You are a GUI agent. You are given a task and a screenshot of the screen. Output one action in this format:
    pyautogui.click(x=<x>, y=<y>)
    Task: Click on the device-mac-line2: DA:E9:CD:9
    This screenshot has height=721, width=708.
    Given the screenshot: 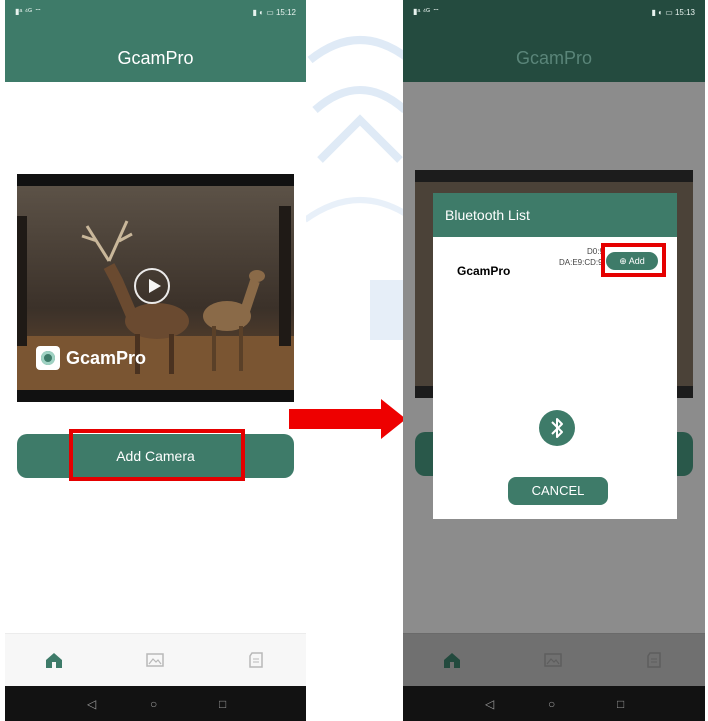 What is the action you would take?
    pyautogui.click(x=581, y=262)
    